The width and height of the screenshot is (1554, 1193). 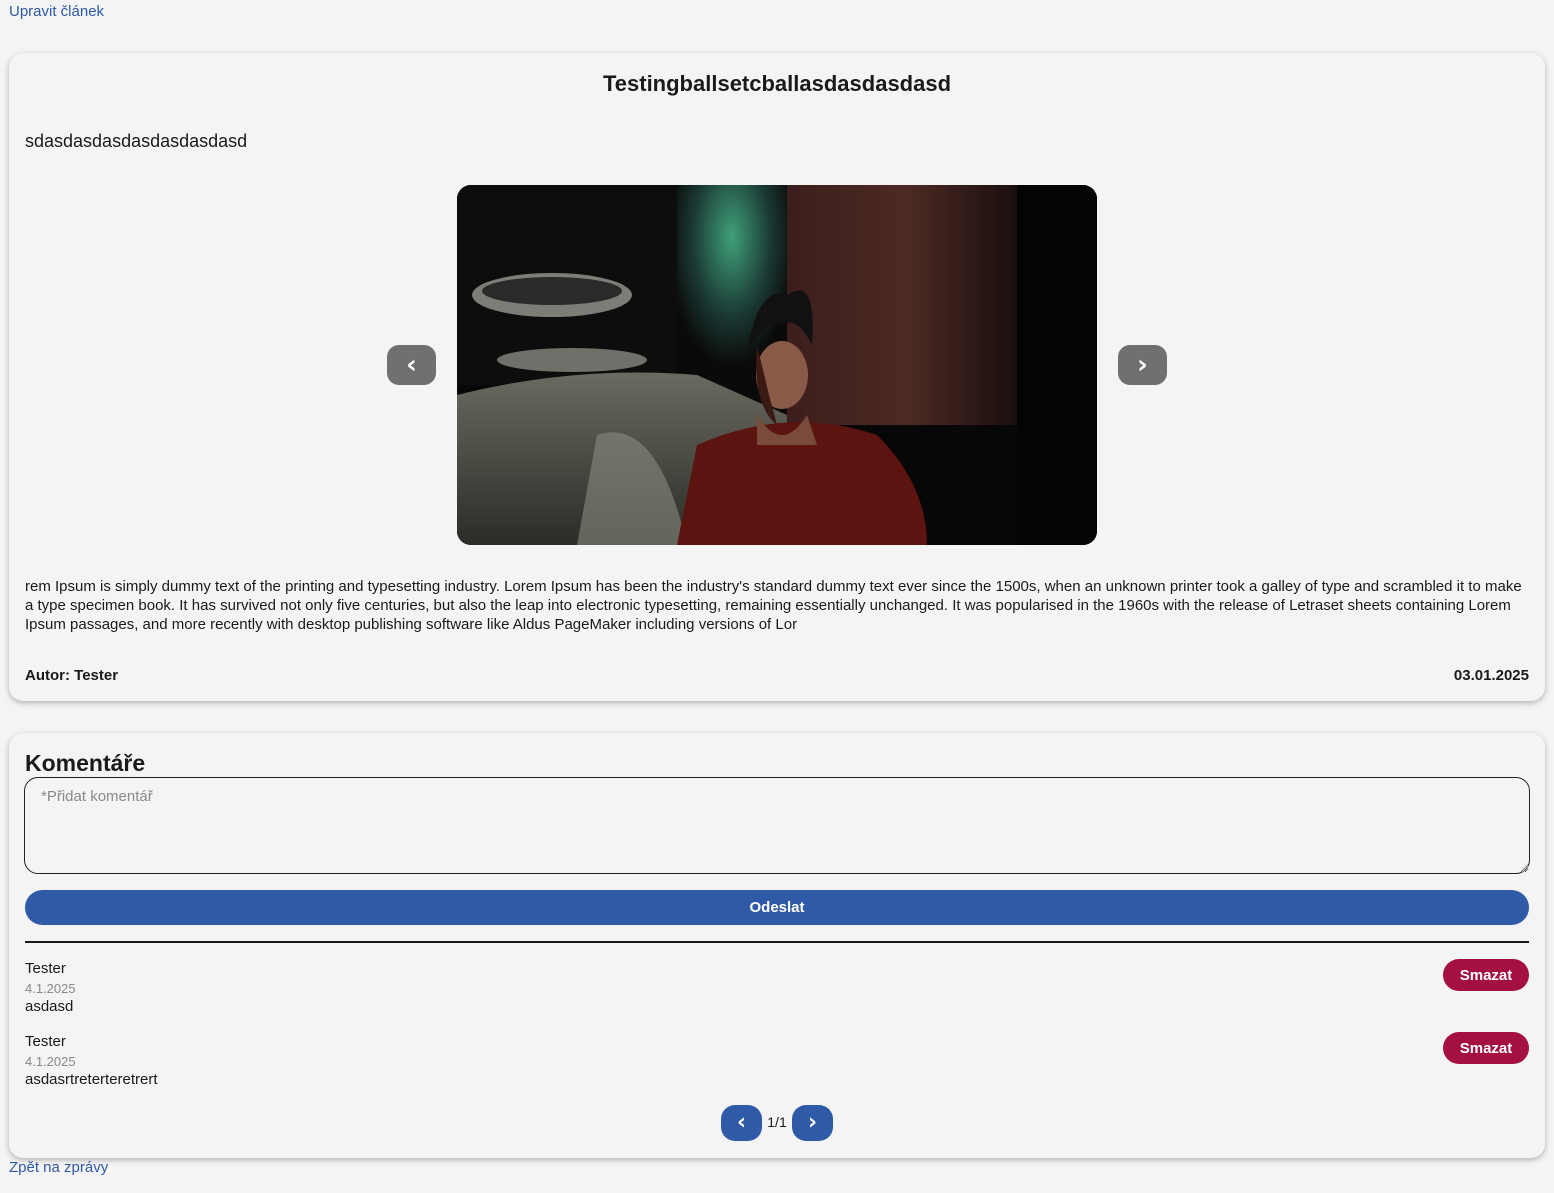 What do you see at coordinates (49, 1006) in the screenshot?
I see `comment-text: asdasd` at bounding box center [49, 1006].